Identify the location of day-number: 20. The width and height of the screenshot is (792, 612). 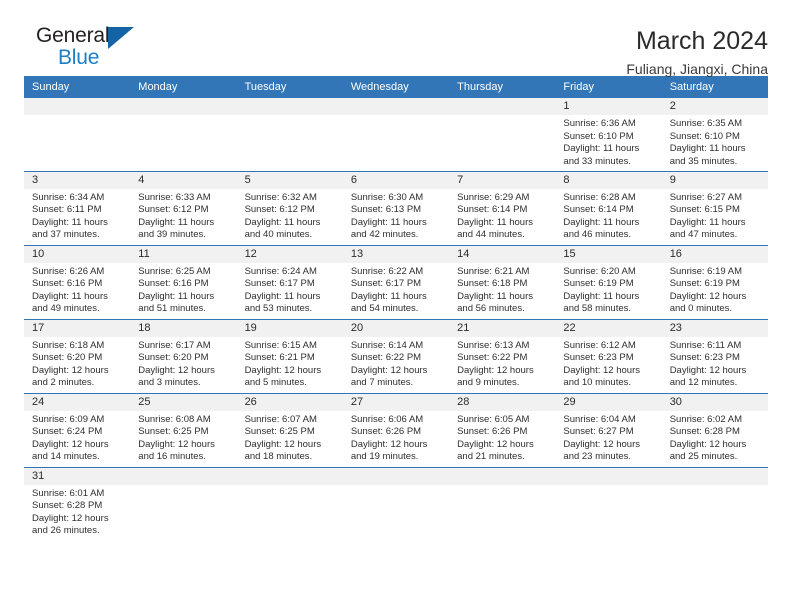
(396, 328).